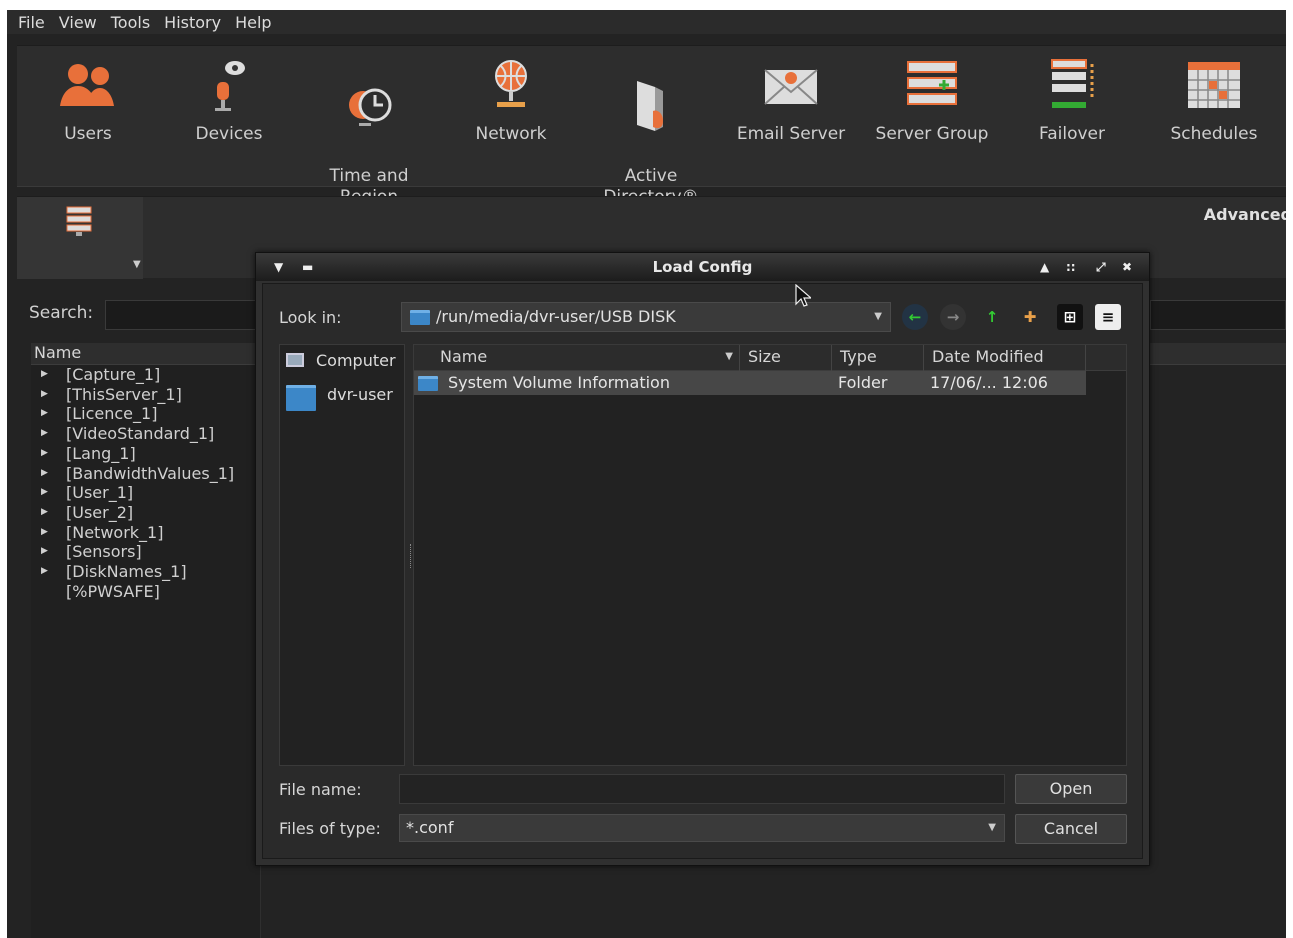  Describe the element at coordinates (651, 131) in the screenshot. I see `active-directory-button: Active Directory®` at that location.